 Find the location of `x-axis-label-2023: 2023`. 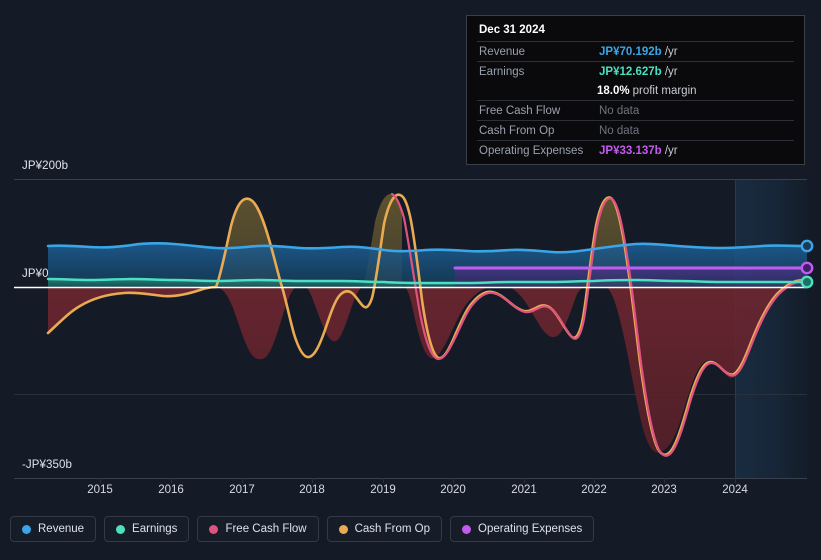

x-axis-label-2023: 2023 is located at coordinates (664, 490).